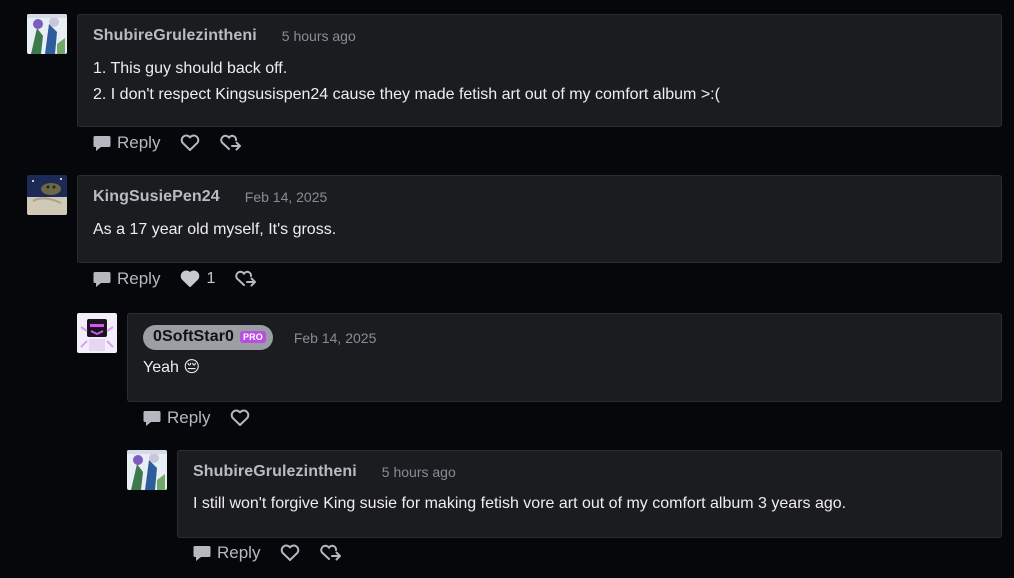  Describe the element at coordinates (211, 278) in the screenshot. I see `like-count: 1` at that location.